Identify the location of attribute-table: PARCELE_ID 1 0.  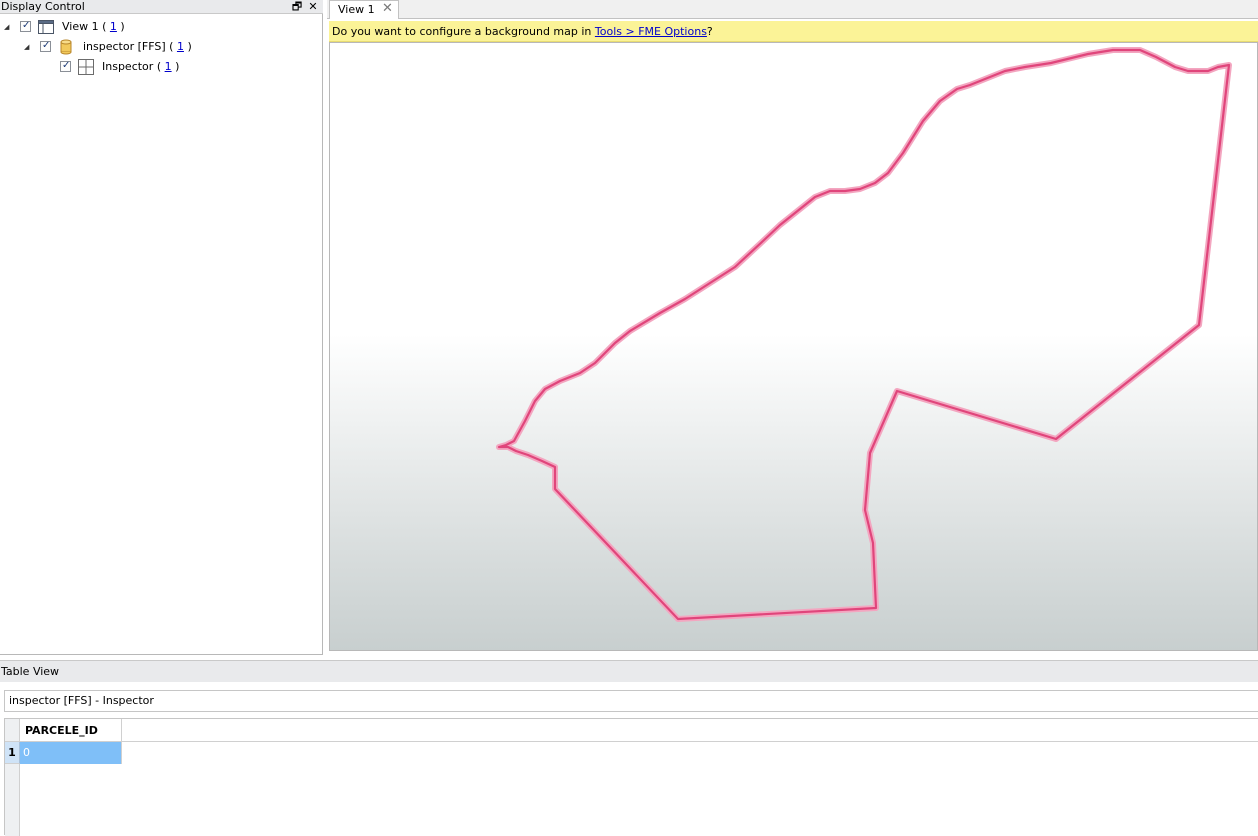
(631, 777).